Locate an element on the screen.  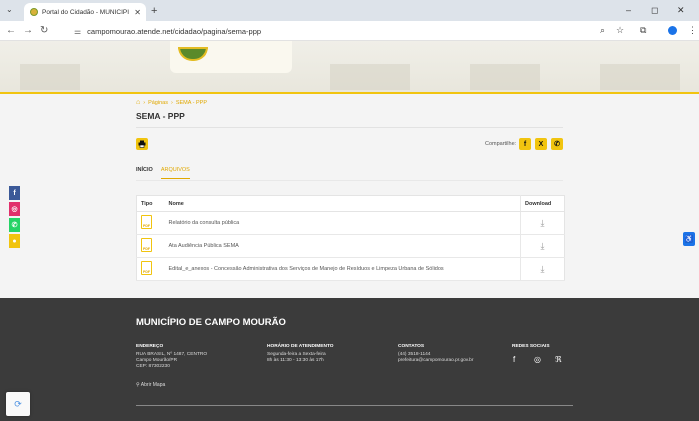
tab-title: Portal do Cidadão - MUNICIPI is located at coordinates (86, 12).